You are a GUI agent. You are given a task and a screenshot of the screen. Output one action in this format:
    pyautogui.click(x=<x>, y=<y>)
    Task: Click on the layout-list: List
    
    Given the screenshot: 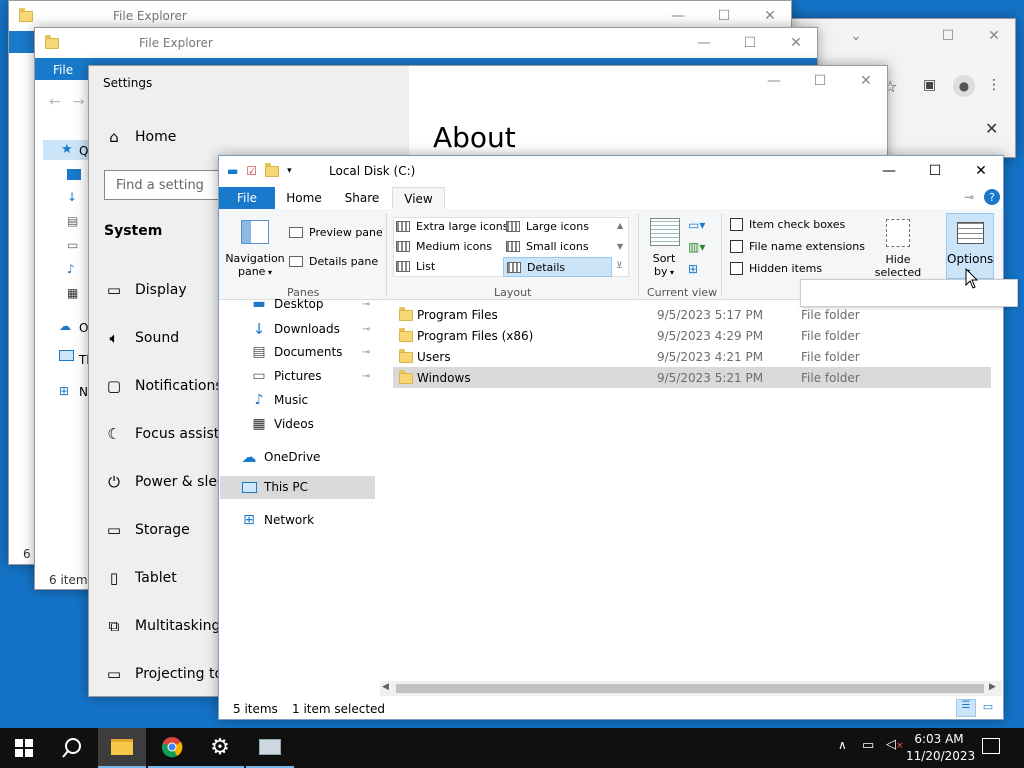 What is the action you would take?
    pyautogui.click(x=415, y=266)
    